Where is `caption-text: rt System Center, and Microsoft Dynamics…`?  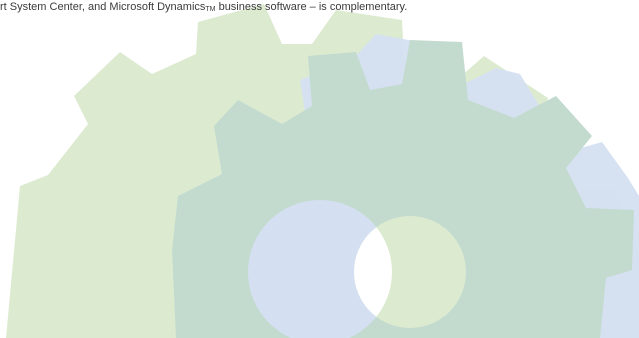
caption-text: rt System Center, and Microsoft Dynamics… is located at coordinates (203, 7).